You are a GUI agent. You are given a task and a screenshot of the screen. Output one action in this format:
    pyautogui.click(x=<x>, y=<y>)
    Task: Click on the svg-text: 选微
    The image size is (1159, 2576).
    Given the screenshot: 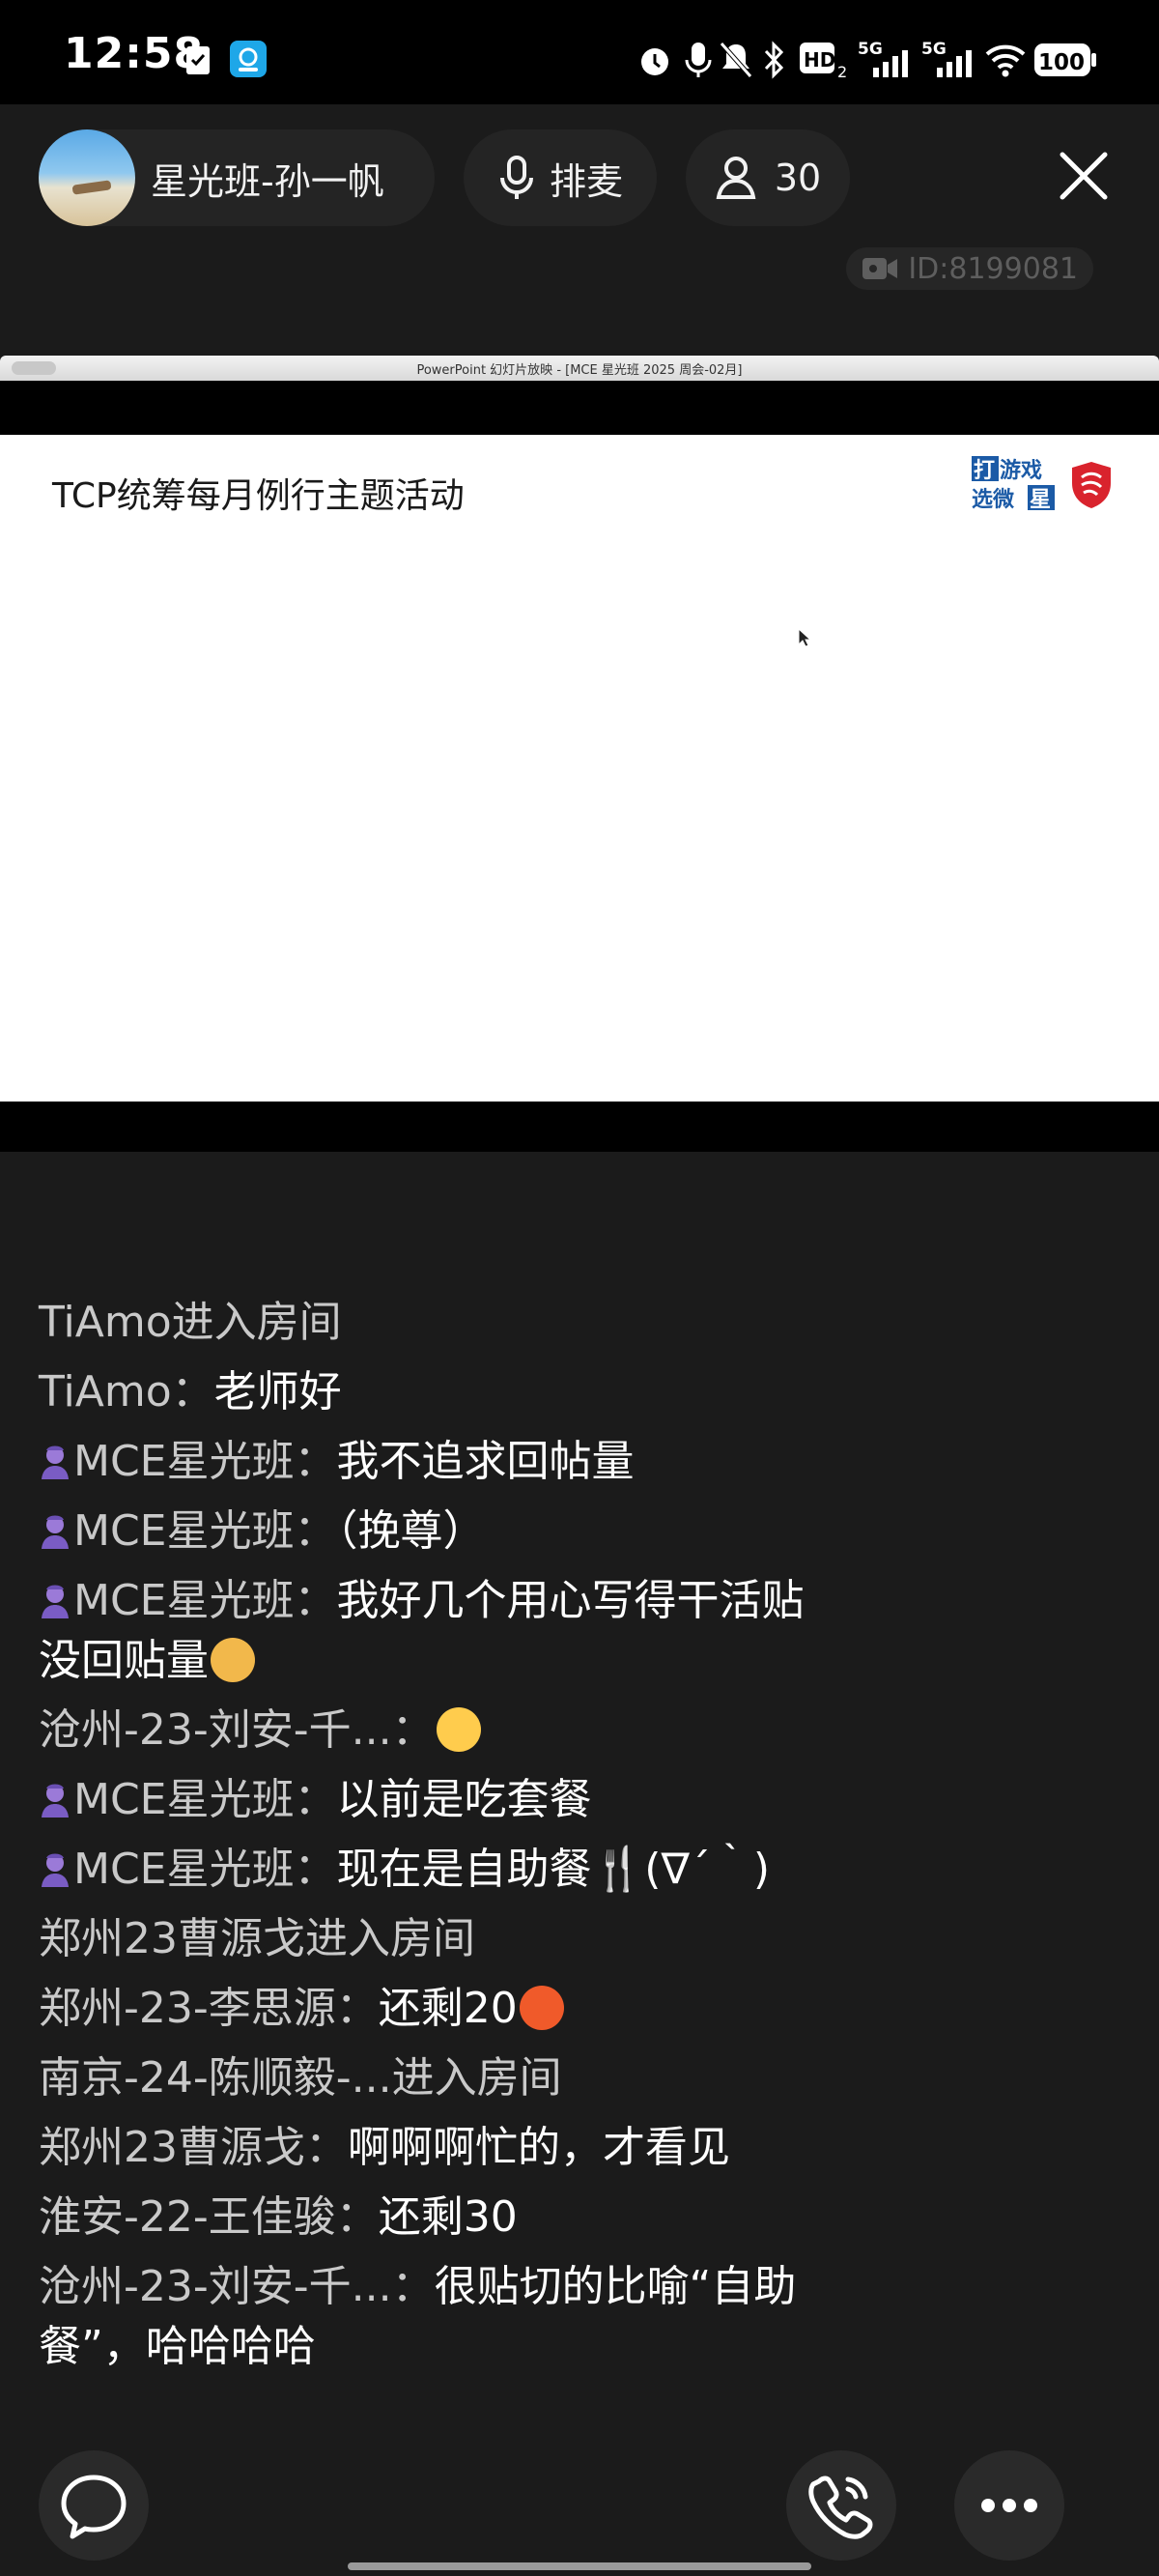 What is the action you would take?
    pyautogui.click(x=993, y=500)
    